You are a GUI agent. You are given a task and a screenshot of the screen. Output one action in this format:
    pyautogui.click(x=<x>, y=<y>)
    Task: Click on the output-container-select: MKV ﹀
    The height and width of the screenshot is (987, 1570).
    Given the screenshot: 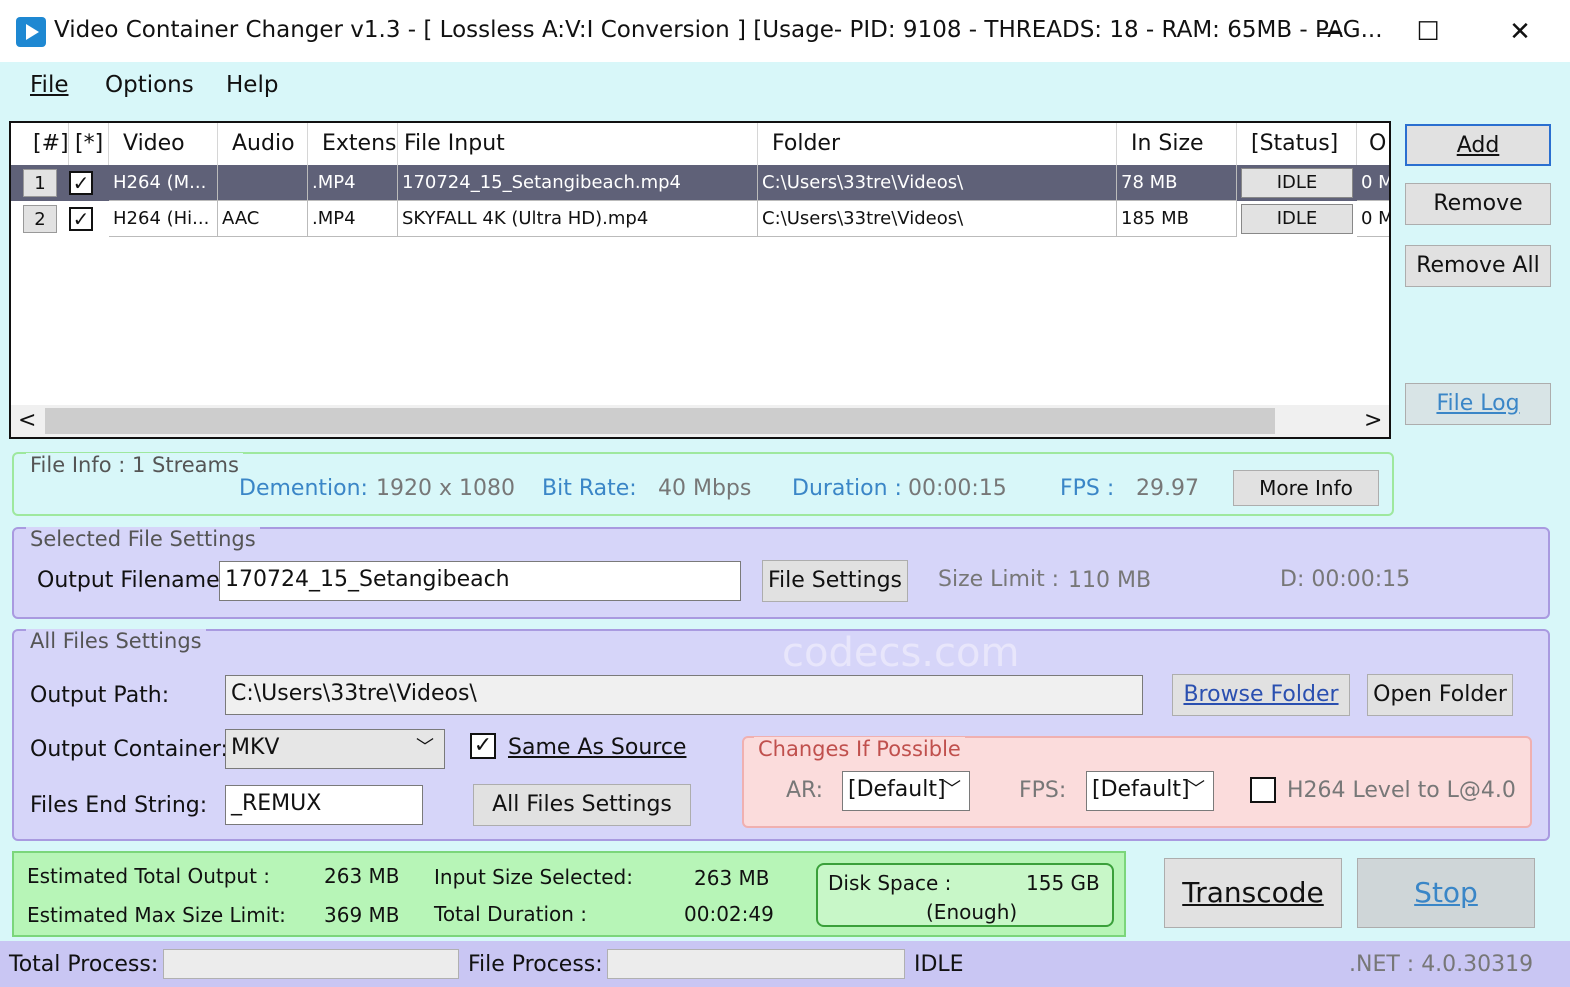 What is the action you would take?
    pyautogui.click(x=335, y=749)
    